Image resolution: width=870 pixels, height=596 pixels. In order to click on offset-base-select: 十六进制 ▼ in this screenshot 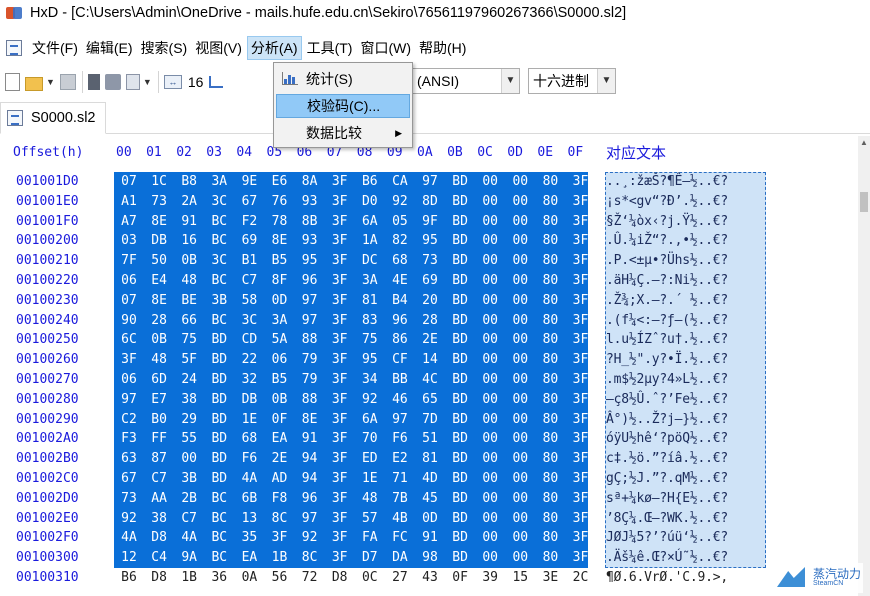, I will do `click(572, 81)`.